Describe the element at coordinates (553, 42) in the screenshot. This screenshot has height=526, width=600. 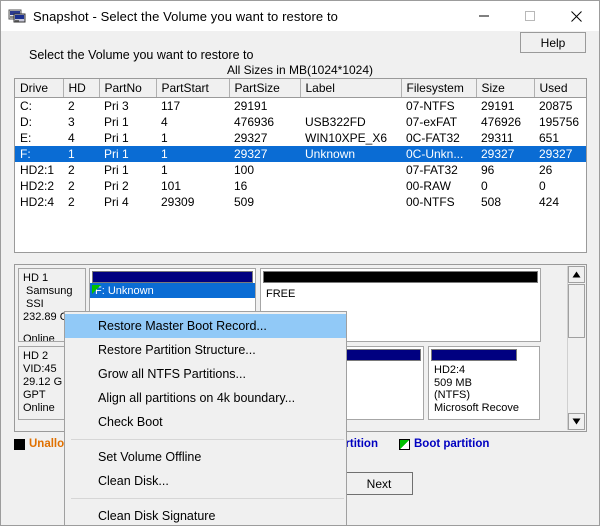
I see `help-button: Help` at that location.